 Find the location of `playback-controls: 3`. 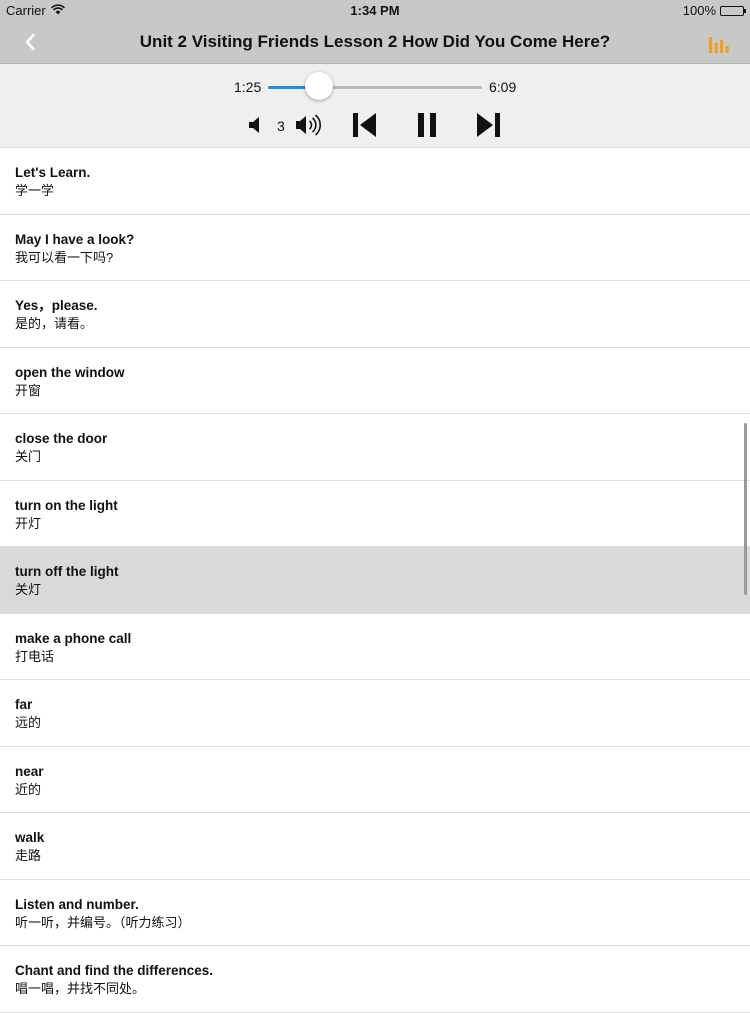

playback-controls: 3 is located at coordinates (375, 125).